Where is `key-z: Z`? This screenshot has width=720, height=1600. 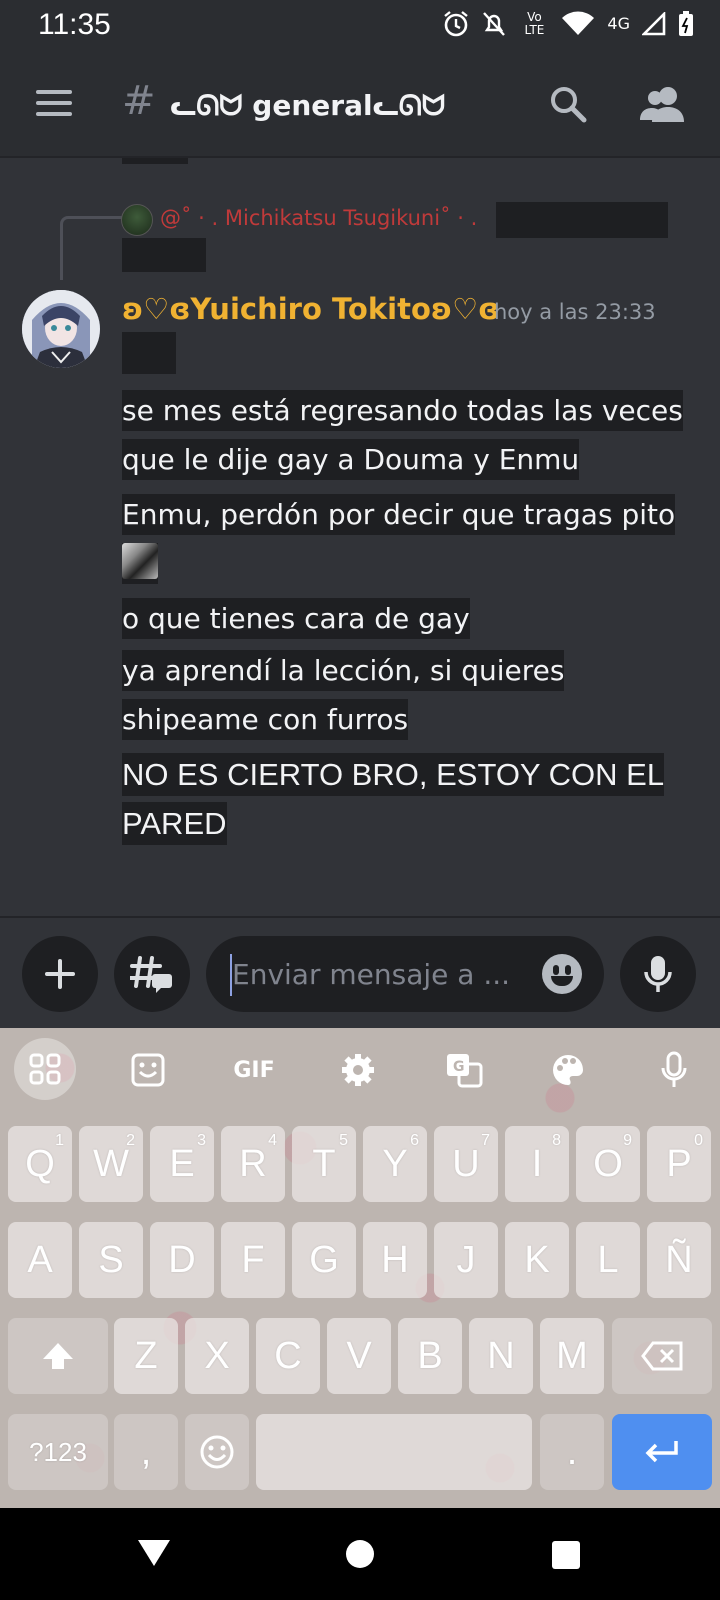 key-z: Z is located at coordinates (146, 1356).